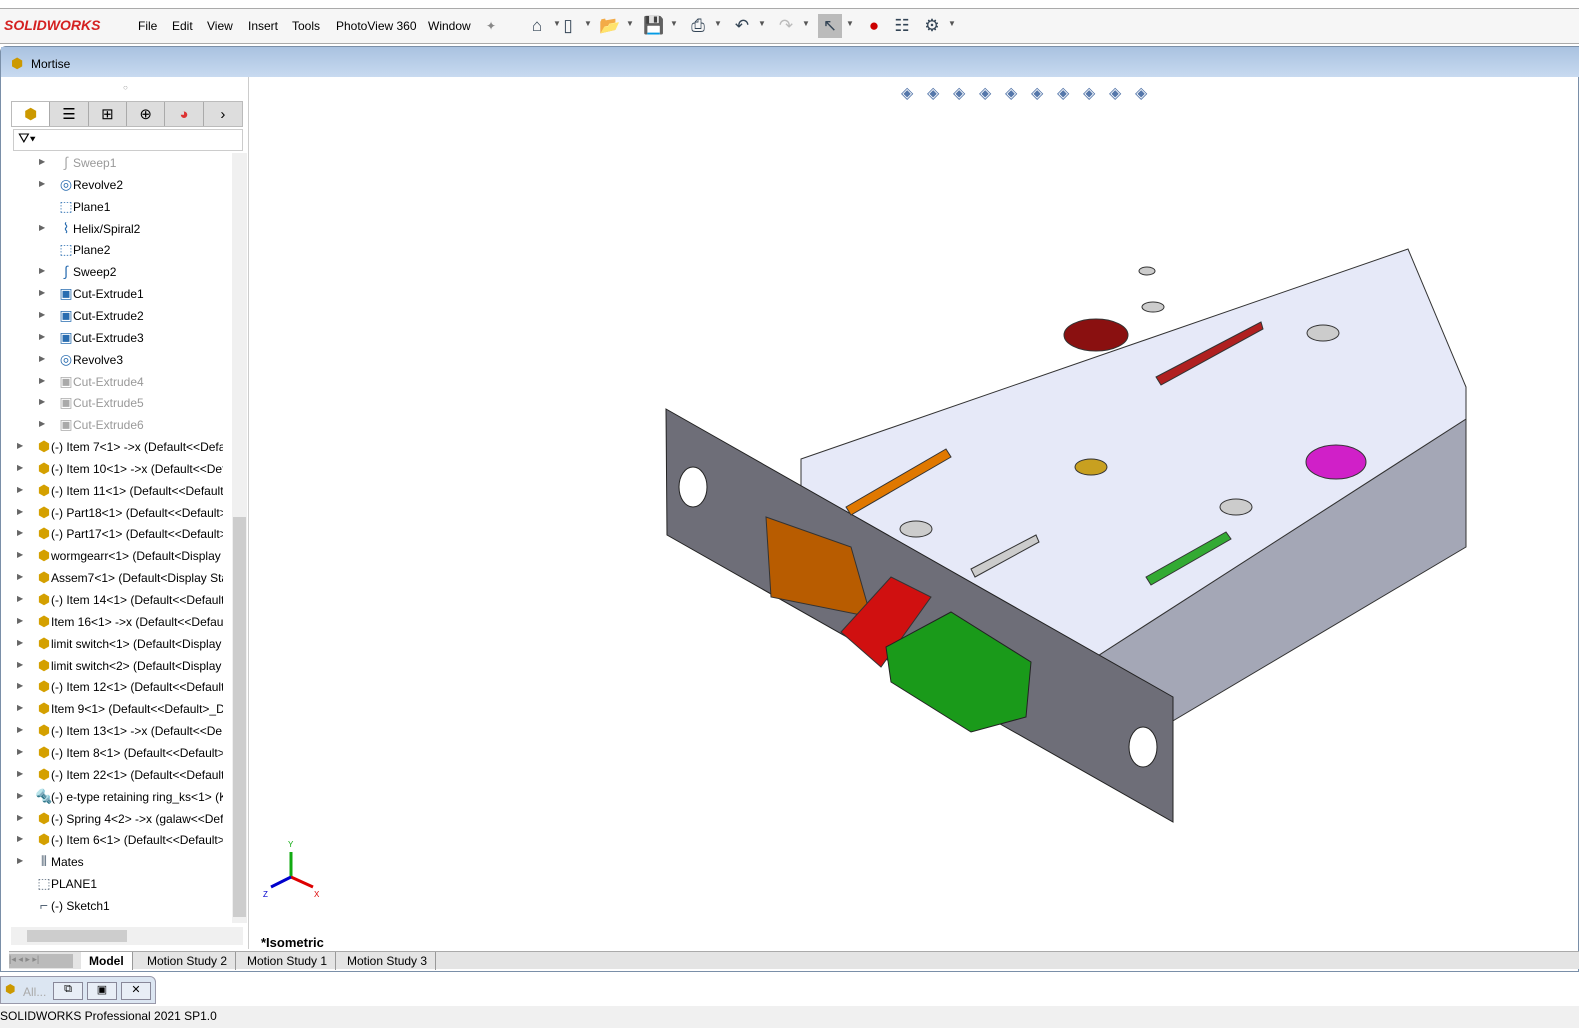  What do you see at coordinates (121, 645) in the screenshot?
I see `tree-item-component: ▶ ⬢ limit switch<1> (Default<Display` at bounding box center [121, 645].